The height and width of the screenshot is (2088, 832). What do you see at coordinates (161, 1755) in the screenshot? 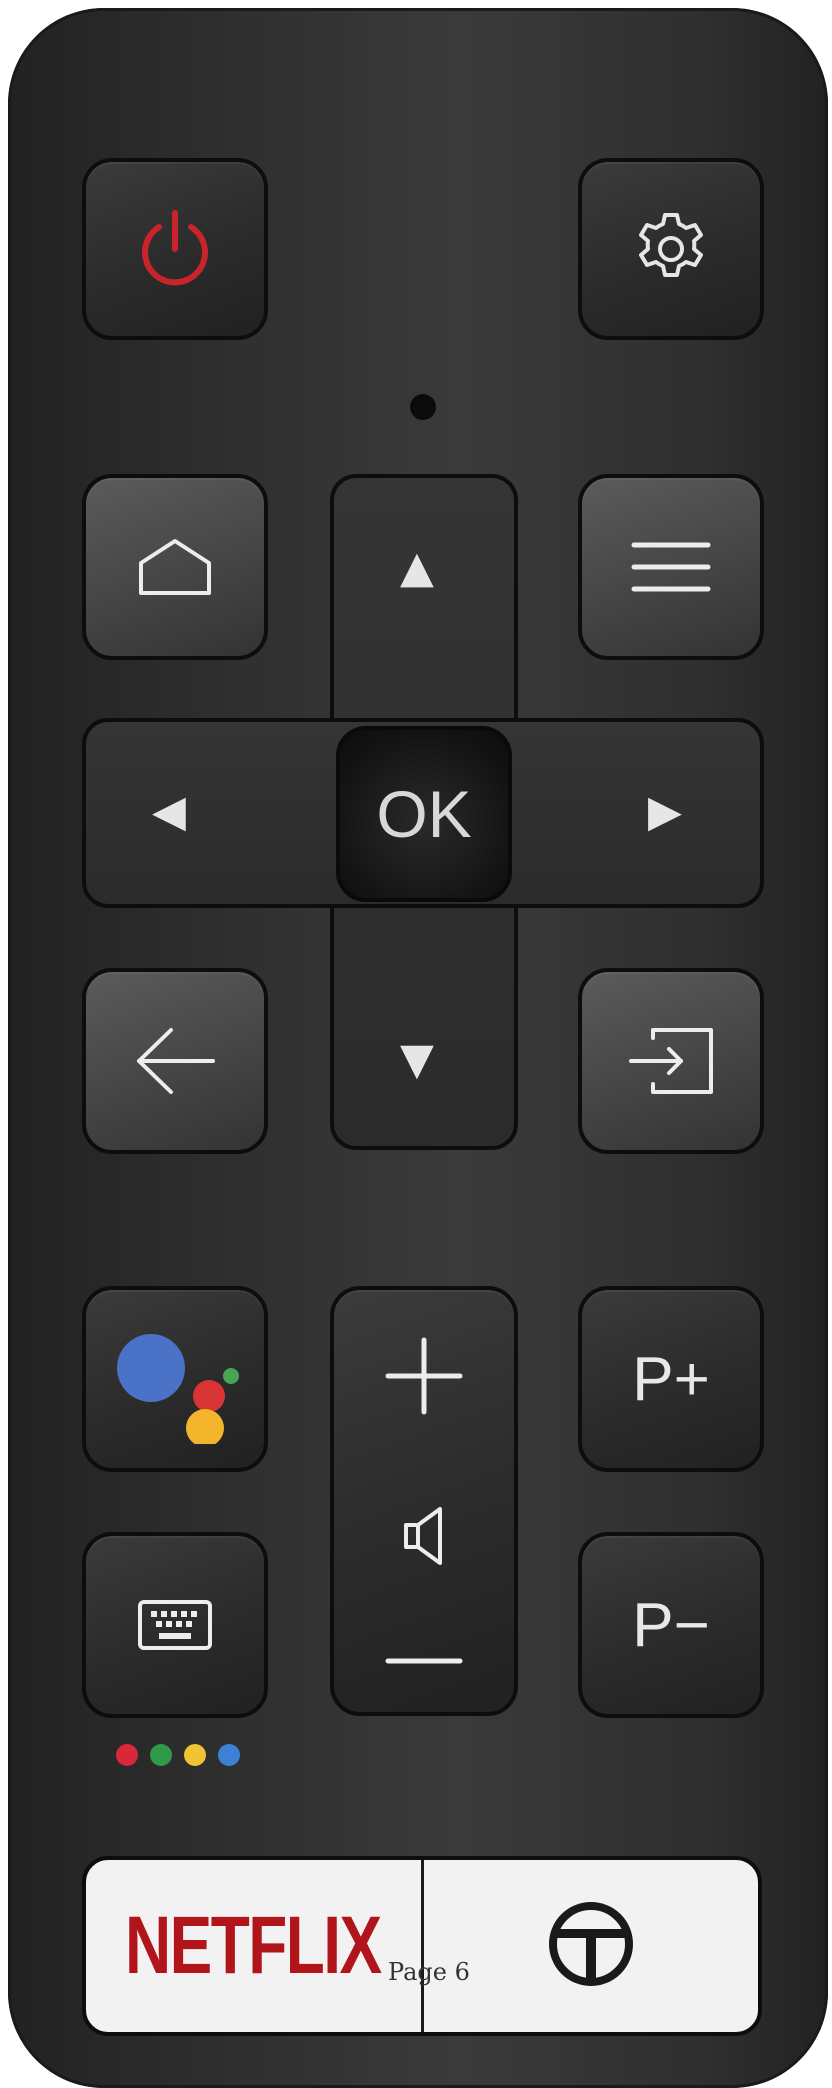
I see `green-color-dot` at bounding box center [161, 1755].